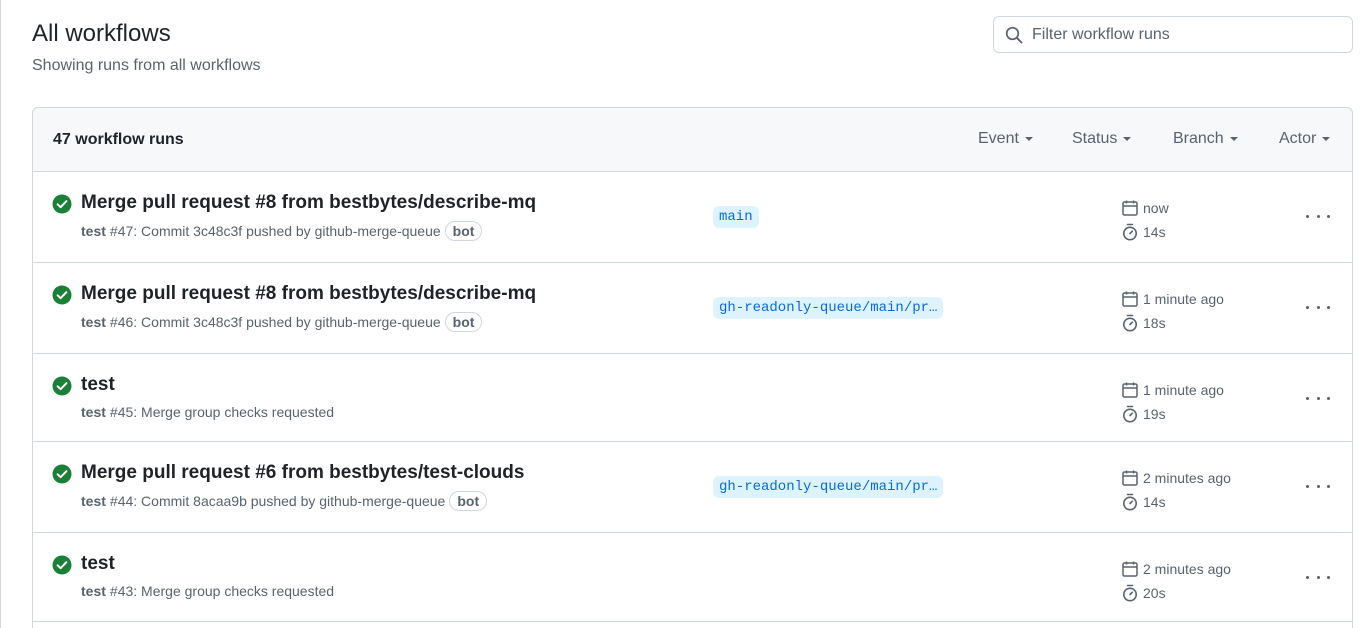 The image size is (1365, 628). What do you see at coordinates (1172, 311) in the screenshot?
I see `run-timing: 1 minute ago 18s` at bounding box center [1172, 311].